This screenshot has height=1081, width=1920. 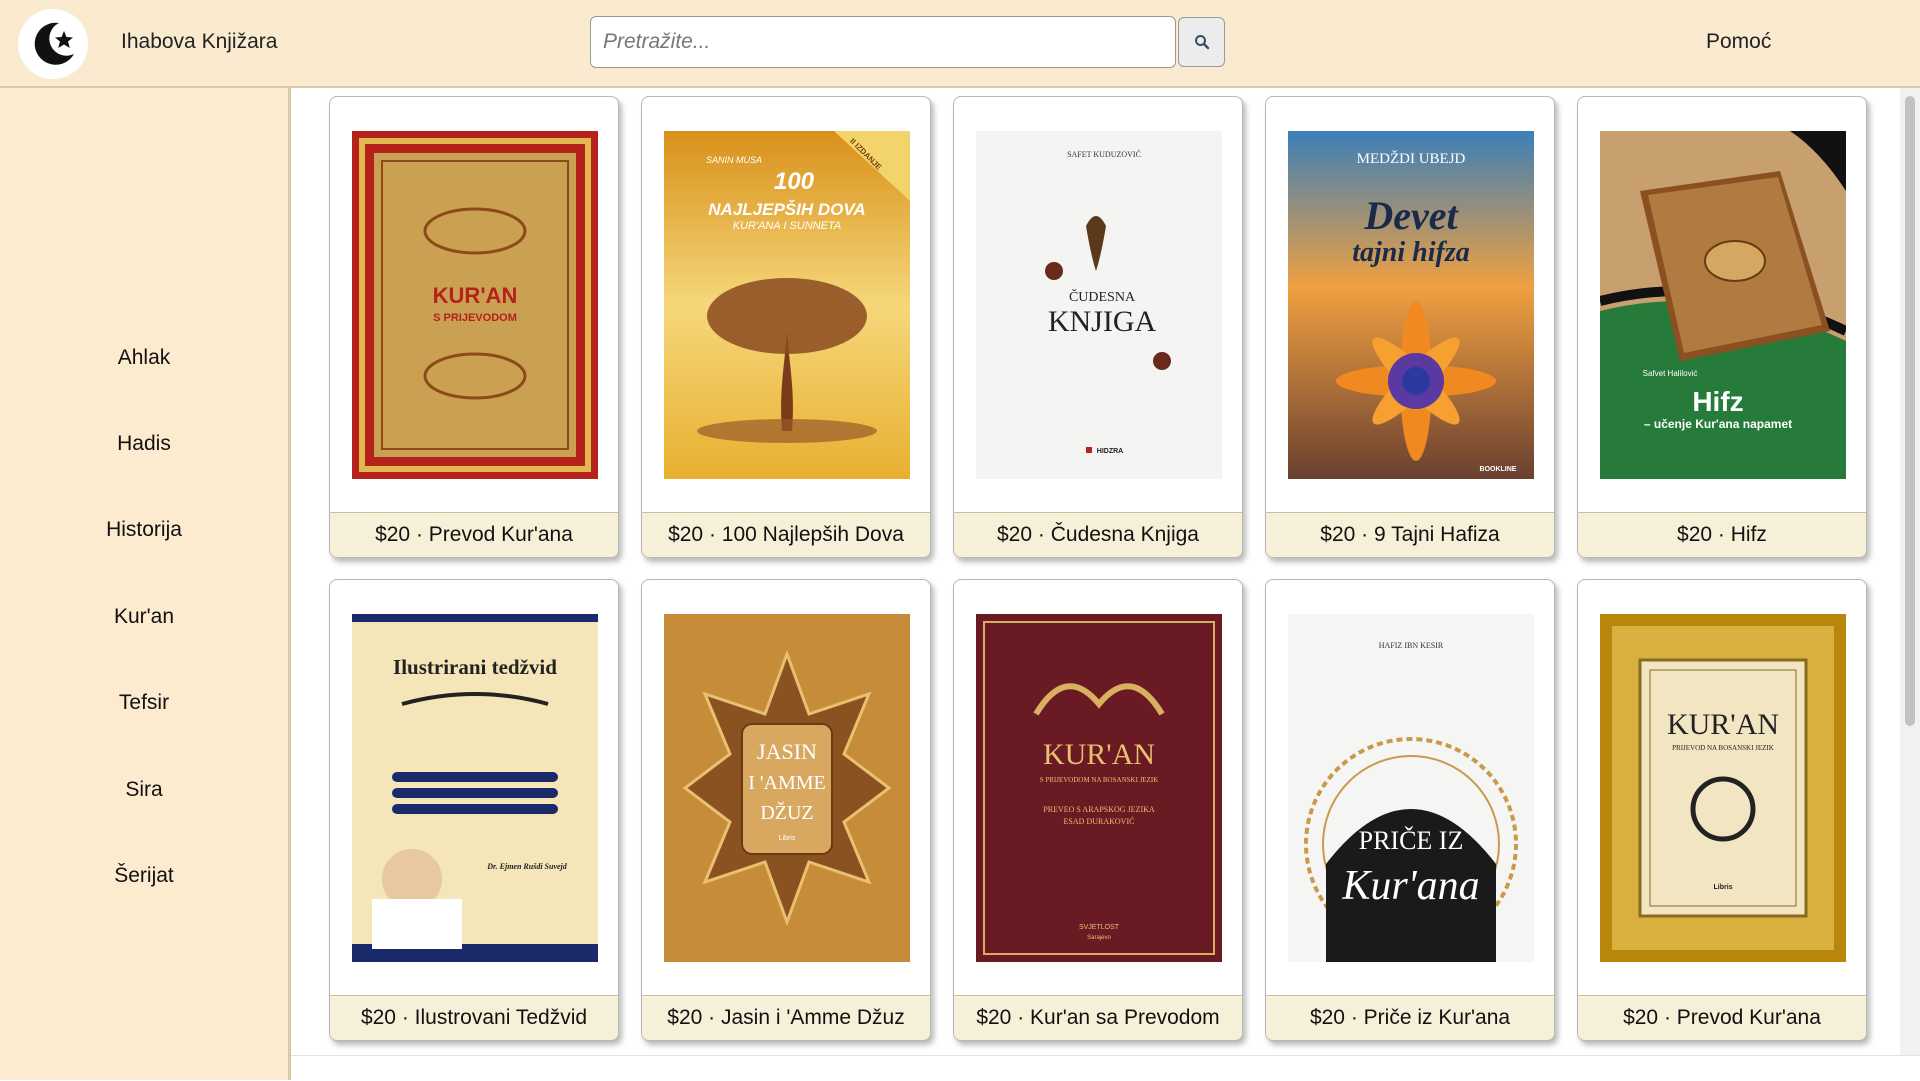 I want to click on book-title: 9 Tajni Hafiza, so click(x=1437, y=534).